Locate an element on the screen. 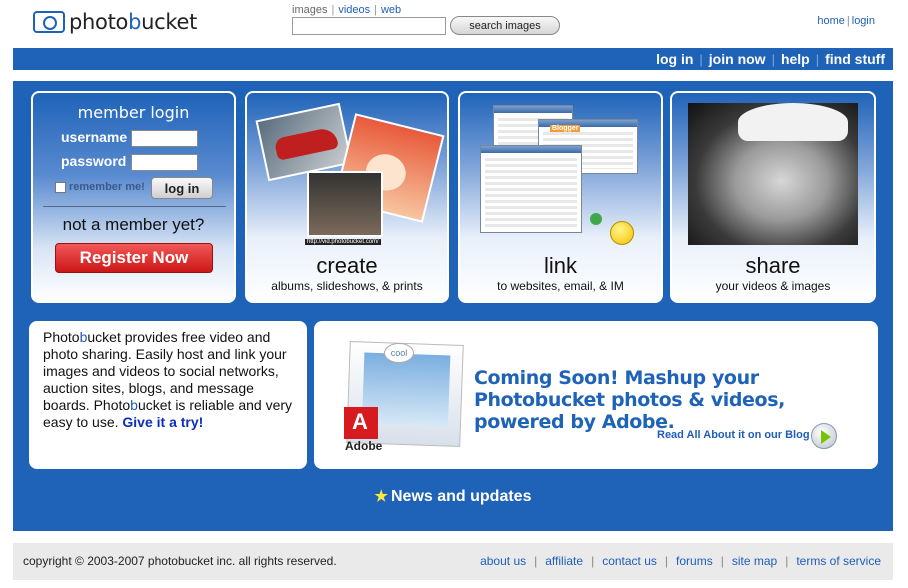 Image resolution: width=908 pixels, height=588 pixels. remember-me: remember me! is located at coordinates (100, 187).